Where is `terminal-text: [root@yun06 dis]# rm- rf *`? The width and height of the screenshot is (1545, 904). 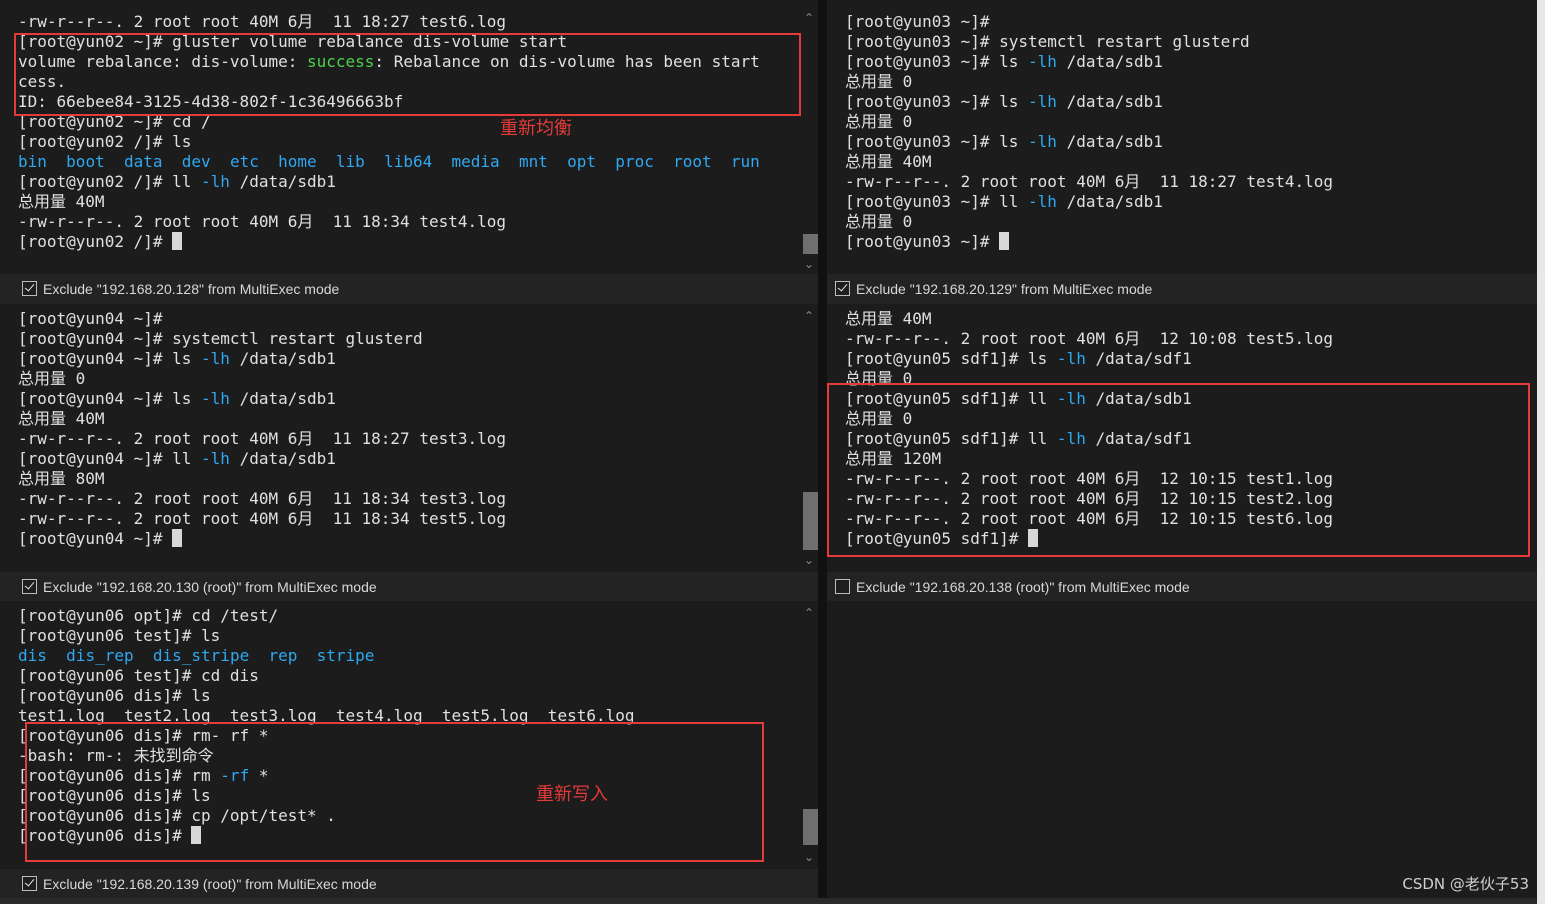 terminal-text: [root@yun06 dis]# rm- rf * is located at coordinates (143, 735).